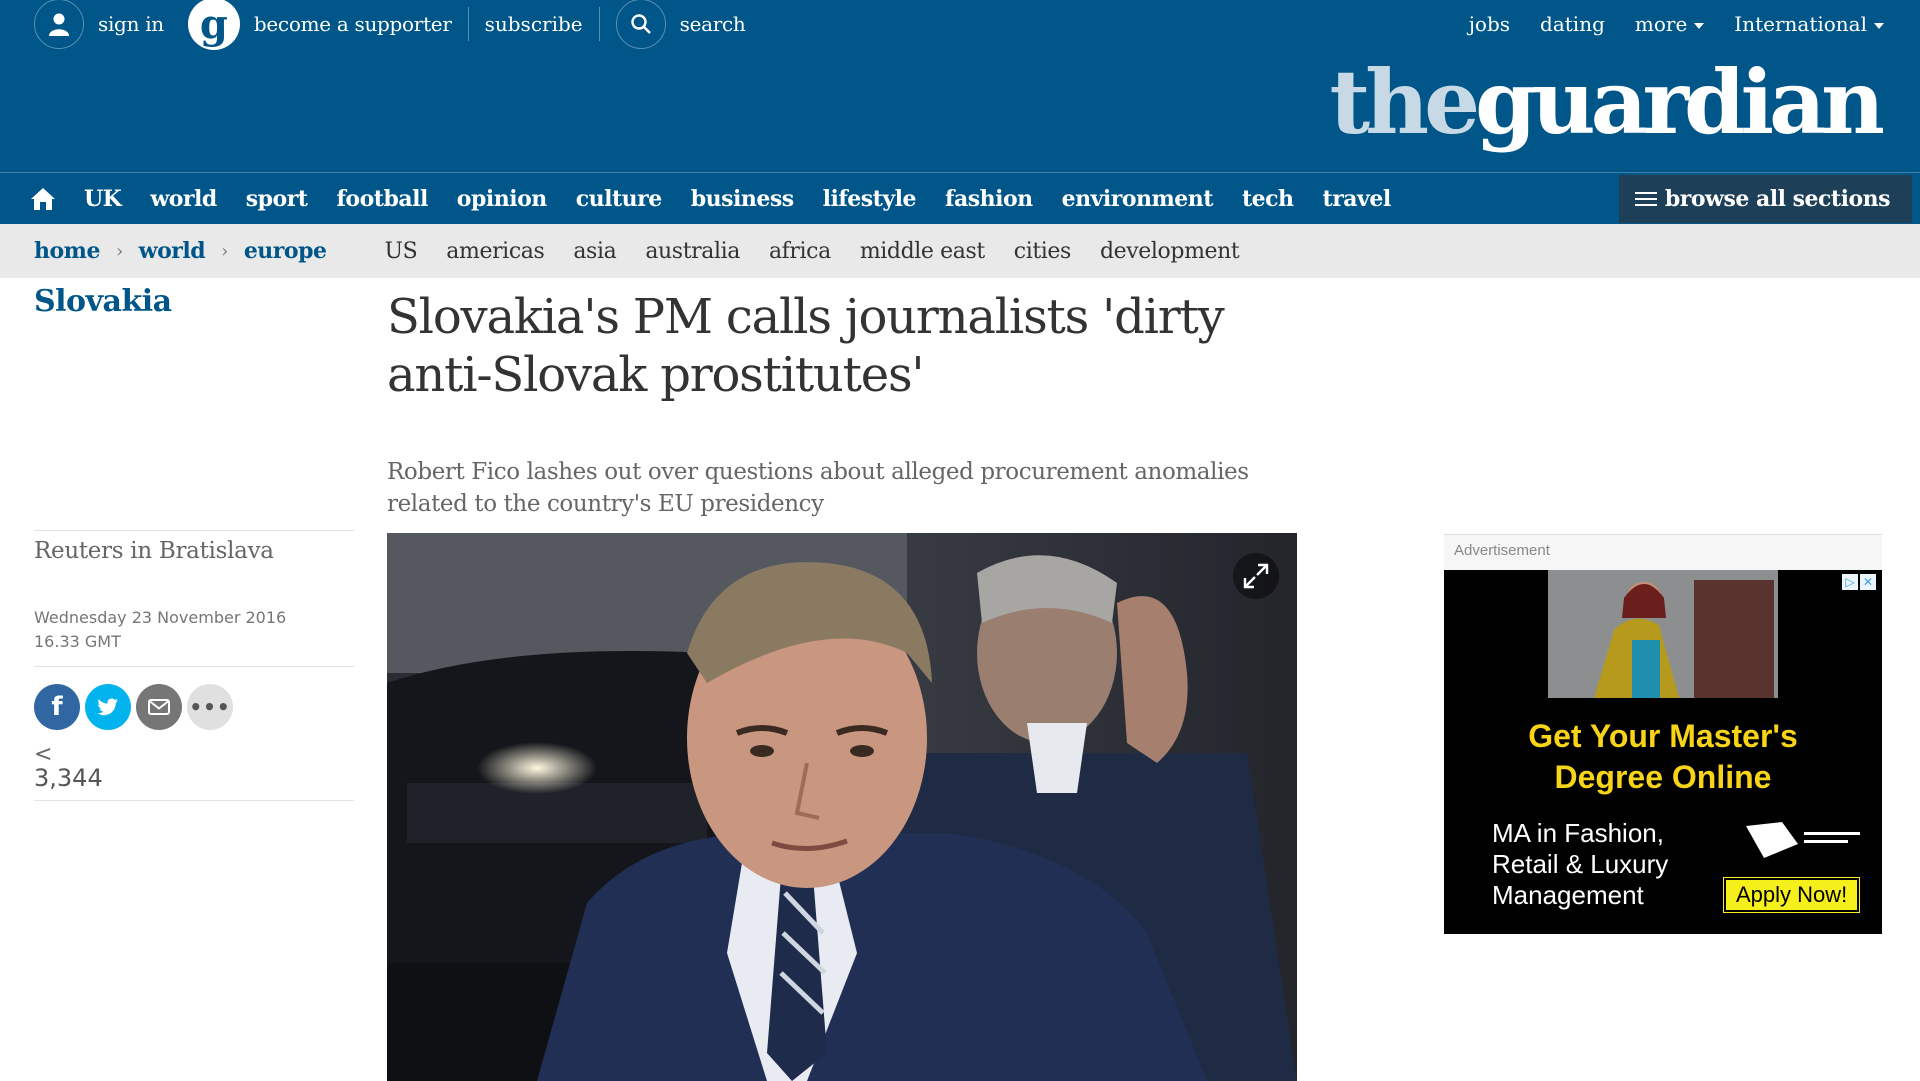 The image size is (1920, 1081). What do you see at coordinates (108, 707) in the screenshot?
I see `twitter-icon` at bounding box center [108, 707].